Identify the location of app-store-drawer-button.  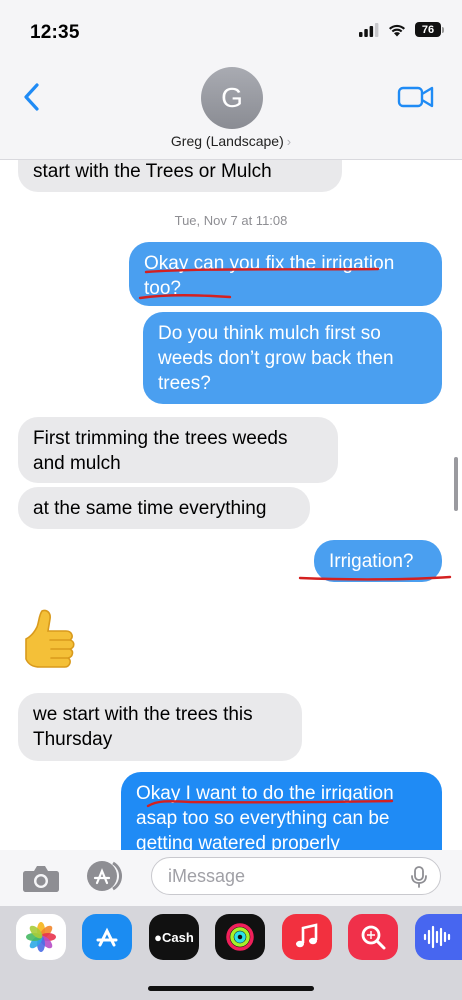
(106, 877).